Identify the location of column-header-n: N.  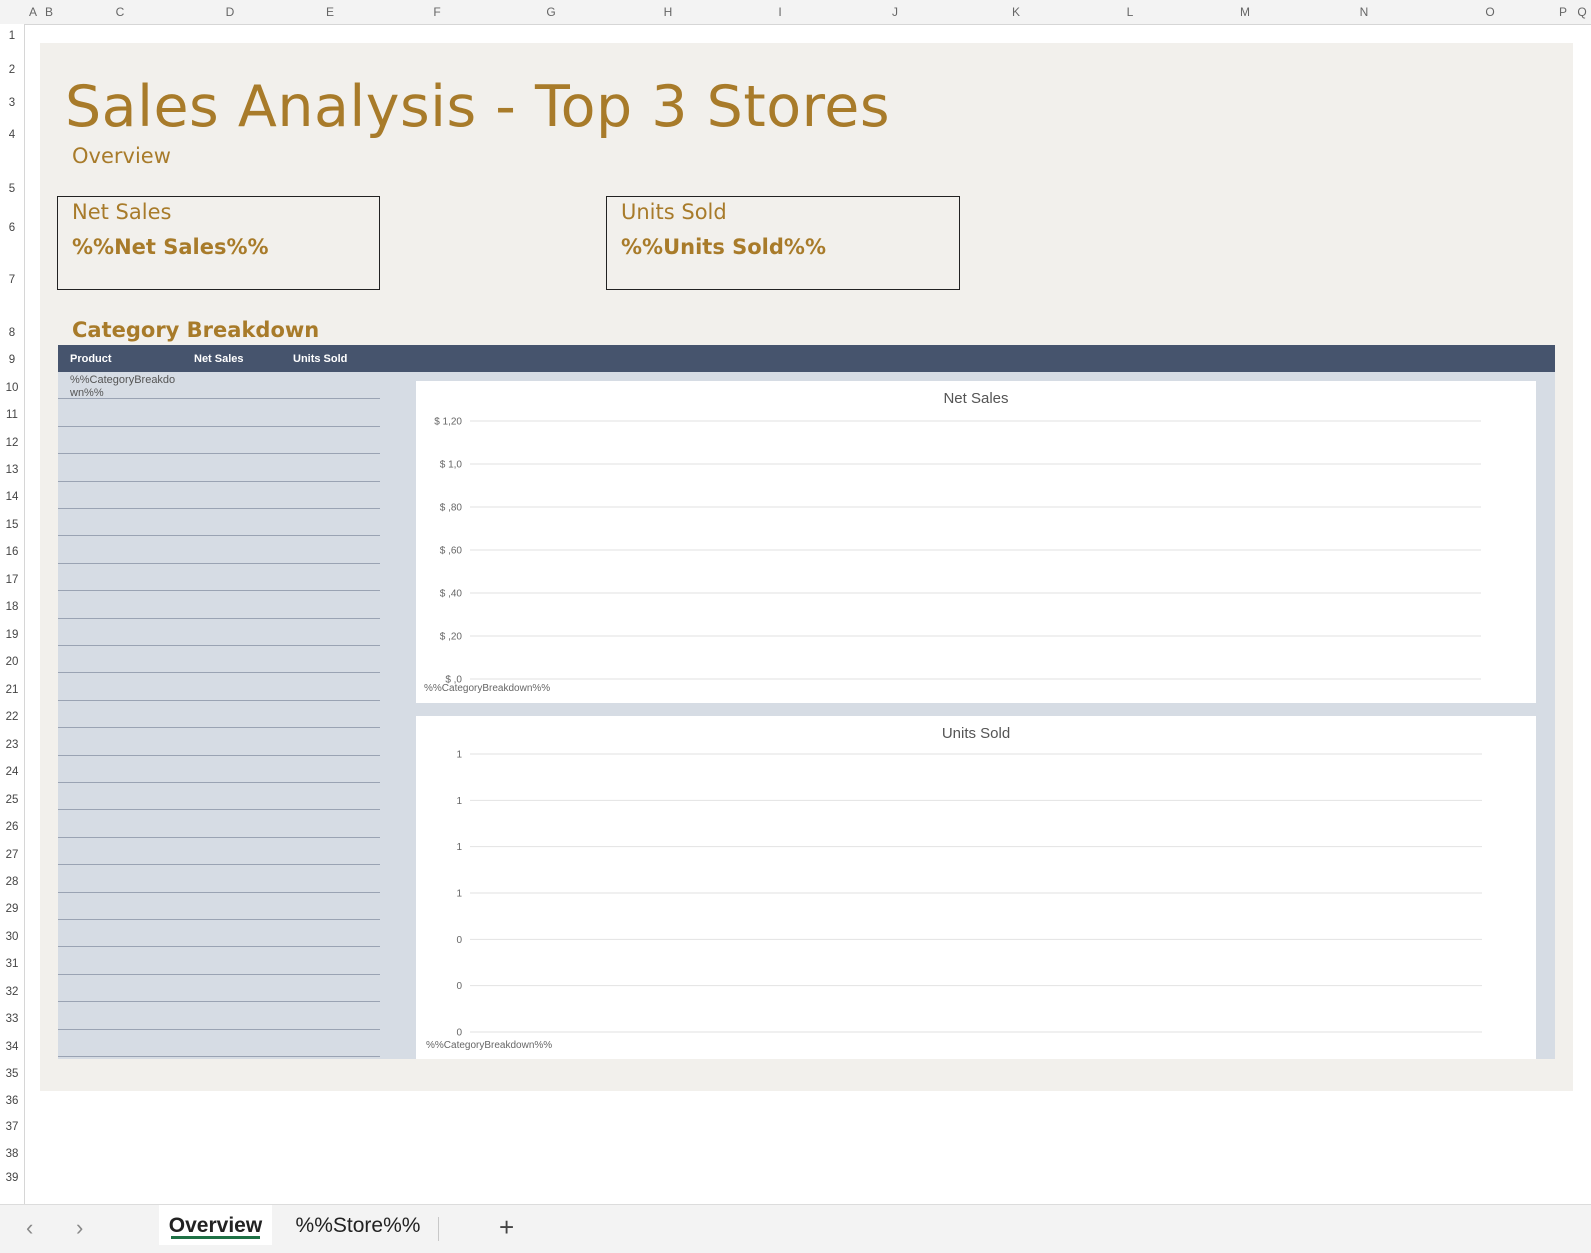
(1364, 12).